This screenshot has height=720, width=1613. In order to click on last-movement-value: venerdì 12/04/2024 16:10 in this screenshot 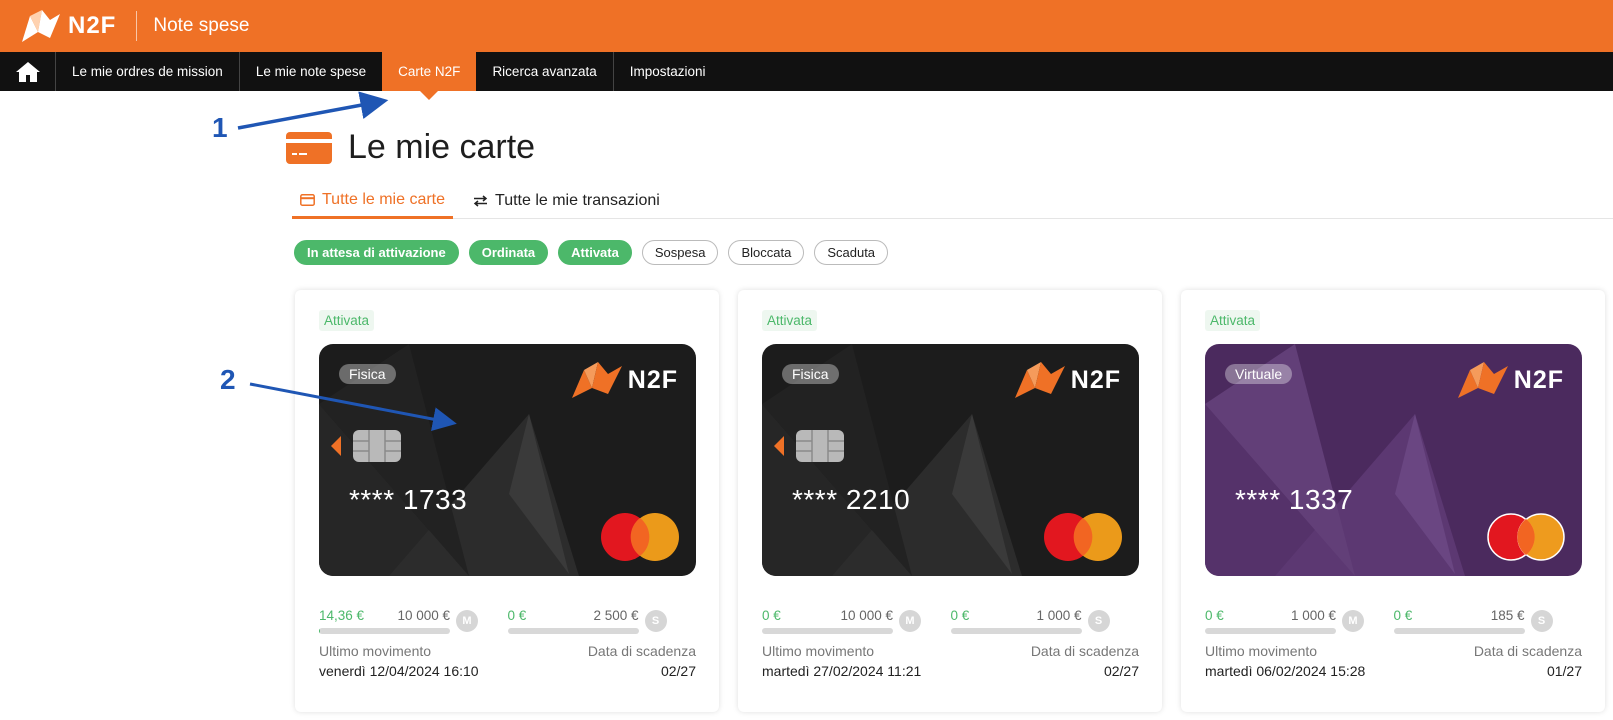, I will do `click(399, 671)`.